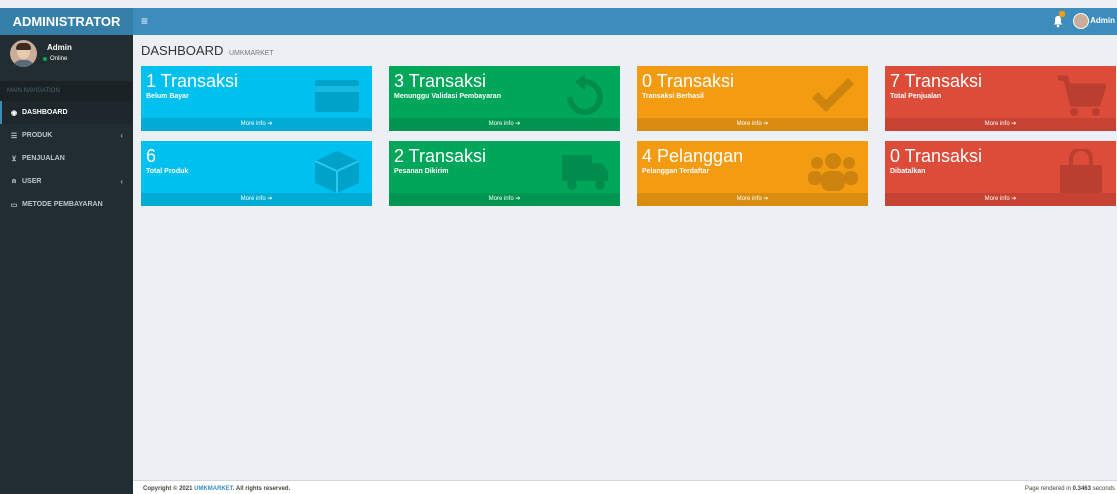  Describe the element at coordinates (447, 96) in the screenshot. I see `info-box-label: Menunggu Validasi Pembayaran` at that location.